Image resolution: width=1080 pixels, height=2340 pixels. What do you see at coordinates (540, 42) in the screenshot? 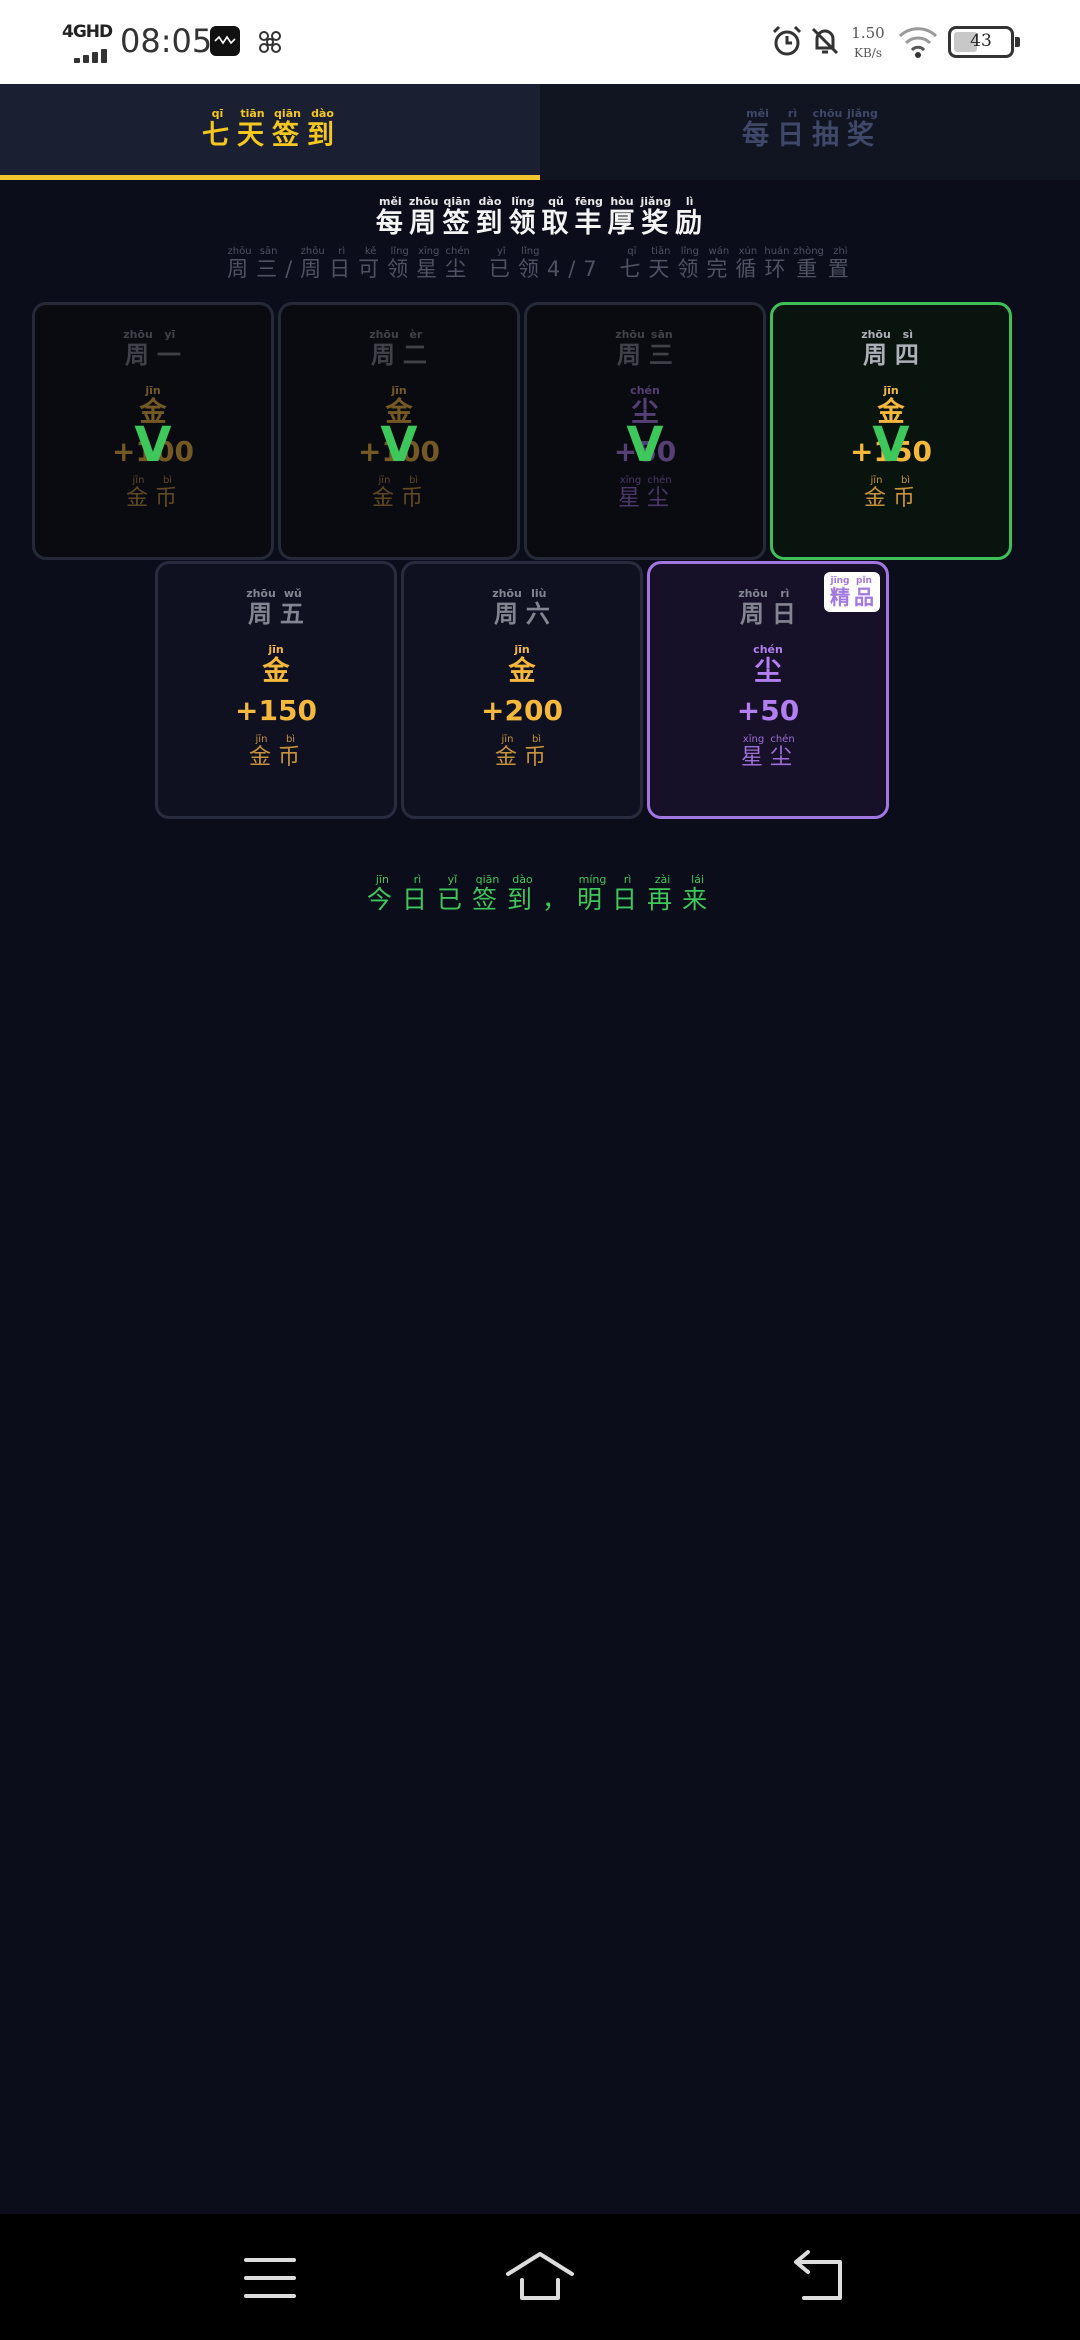
I see `status-bar: 4GHD 08:05 1.50 KB/s 43` at bounding box center [540, 42].